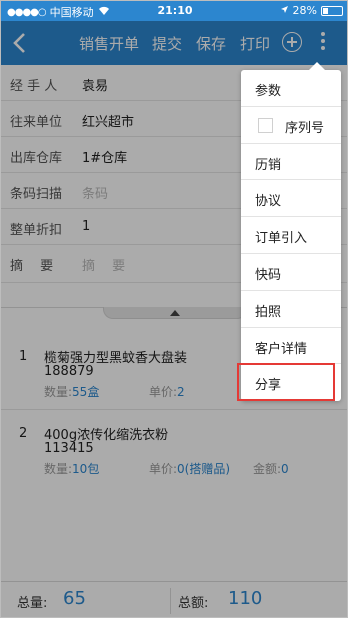 The height and width of the screenshot is (618, 348). Describe the element at coordinates (291, 272) in the screenshot. I see `menu-item-quick-code: 快码` at that location.